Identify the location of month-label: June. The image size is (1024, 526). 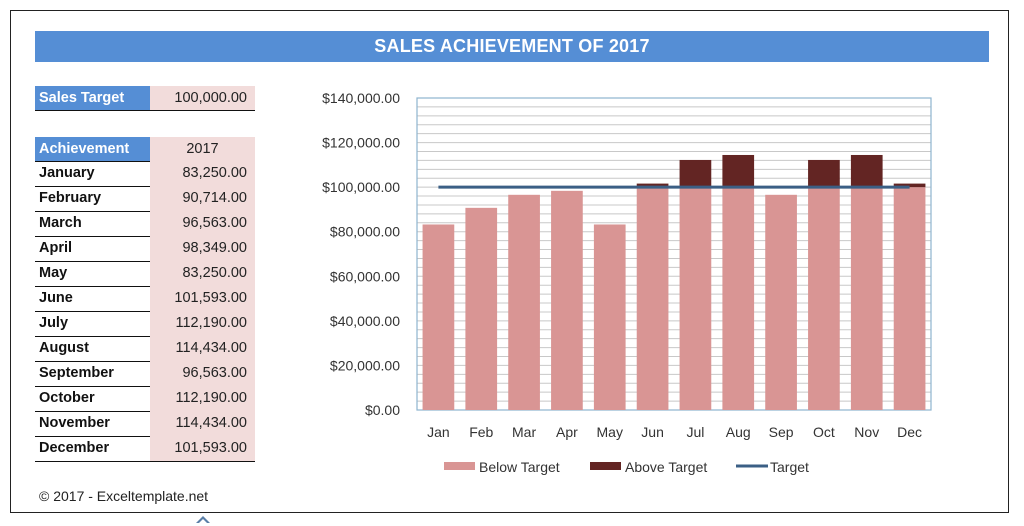
(56, 298).